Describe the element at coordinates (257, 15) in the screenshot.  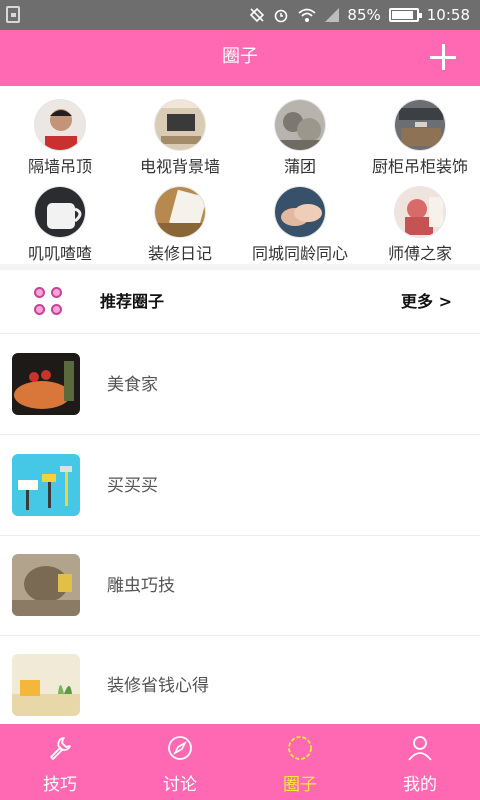
I see `nfc-icon` at that location.